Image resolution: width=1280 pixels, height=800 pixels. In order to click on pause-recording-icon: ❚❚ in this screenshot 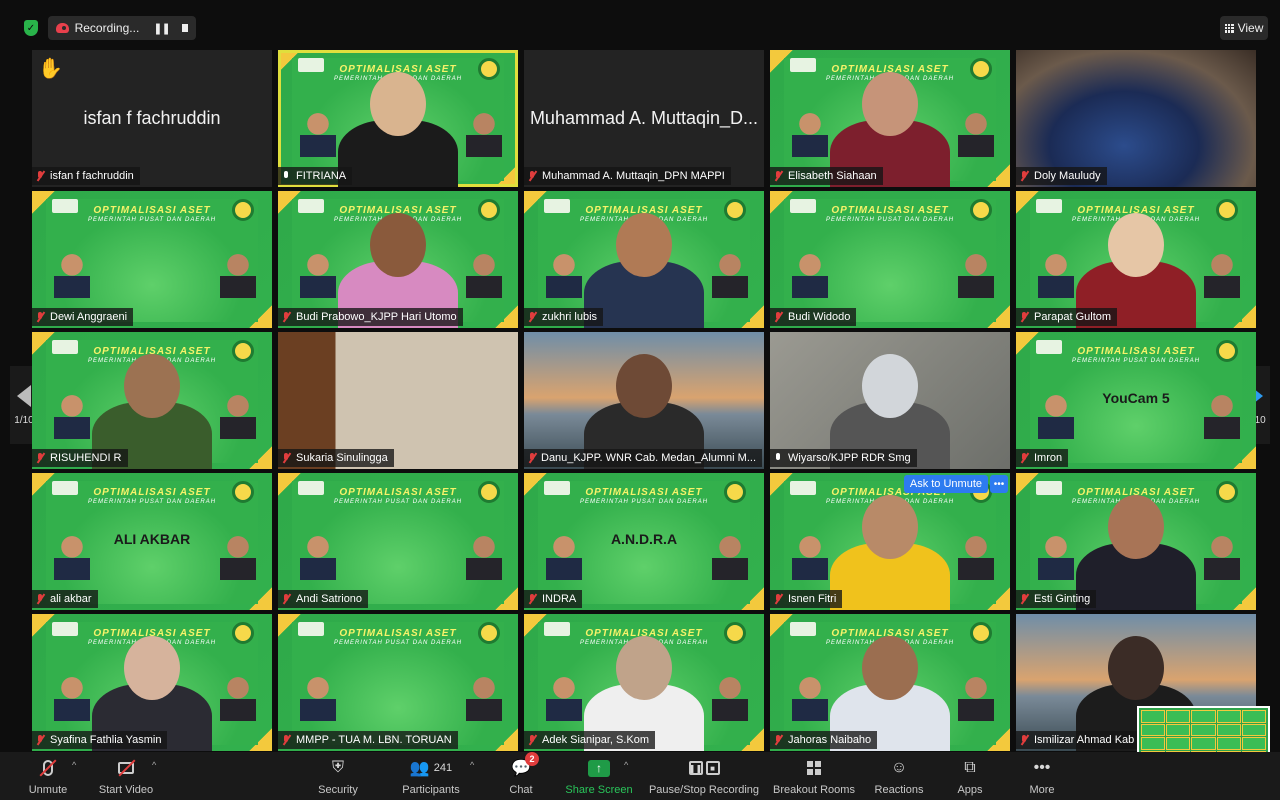, I will do `click(161, 28)`.